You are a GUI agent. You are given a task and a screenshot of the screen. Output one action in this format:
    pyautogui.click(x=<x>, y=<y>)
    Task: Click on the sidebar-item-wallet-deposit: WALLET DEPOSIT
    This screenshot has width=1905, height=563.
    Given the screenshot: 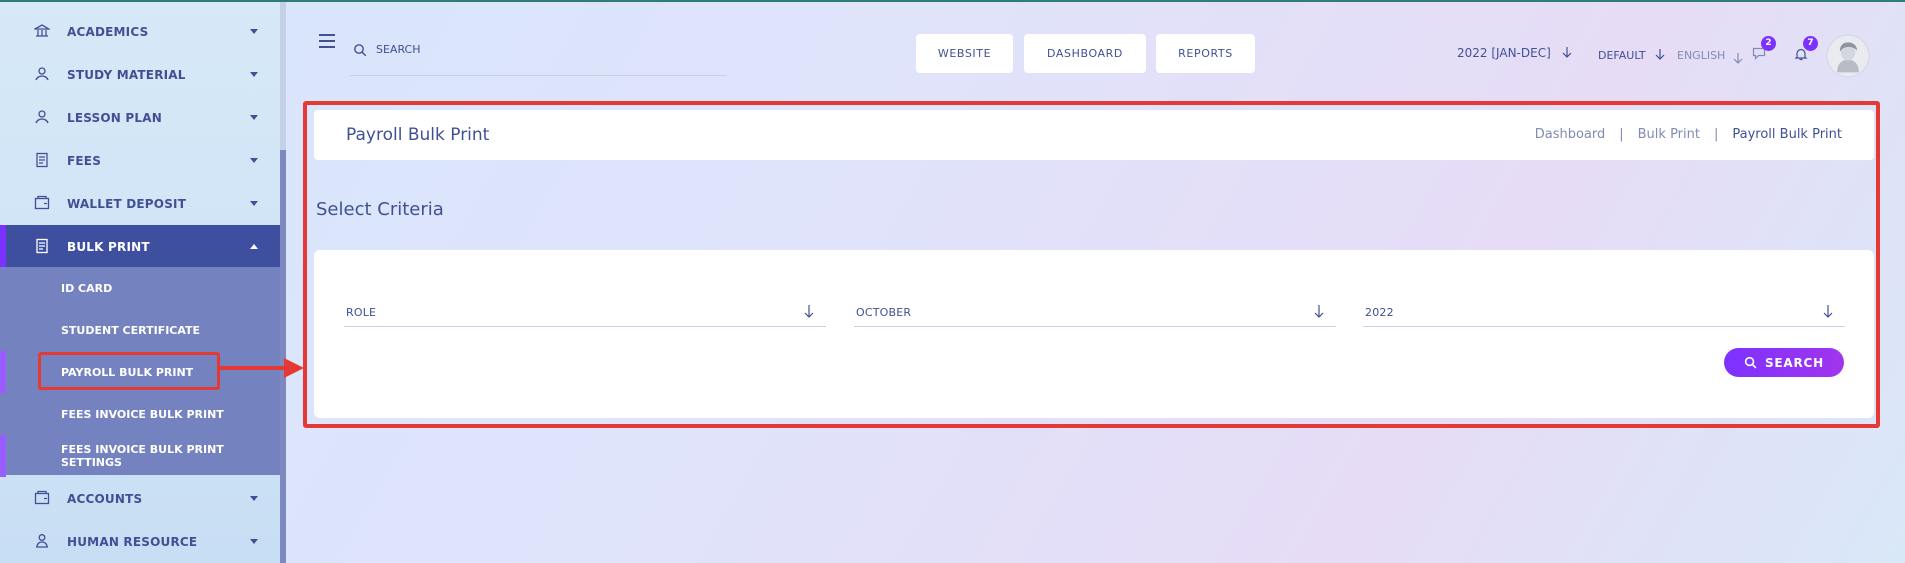 What is the action you would take?
    pyautogui.click(x=140, y=203)
    